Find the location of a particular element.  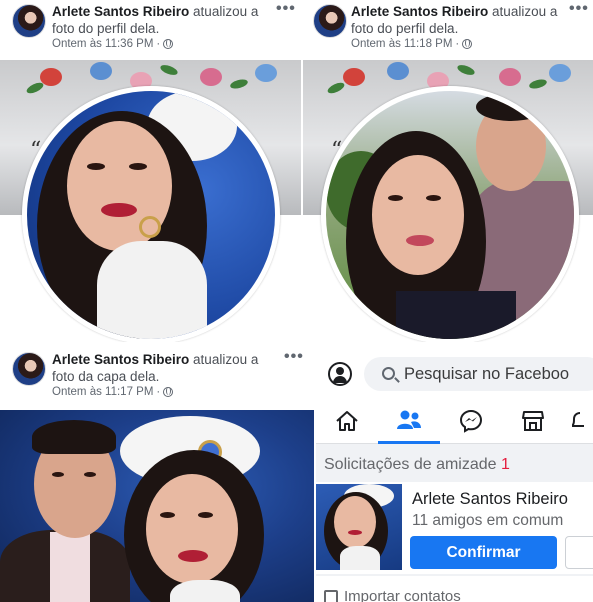

post-meta: Ontem às 11:17 PM · is located at coordinates (113, 392).